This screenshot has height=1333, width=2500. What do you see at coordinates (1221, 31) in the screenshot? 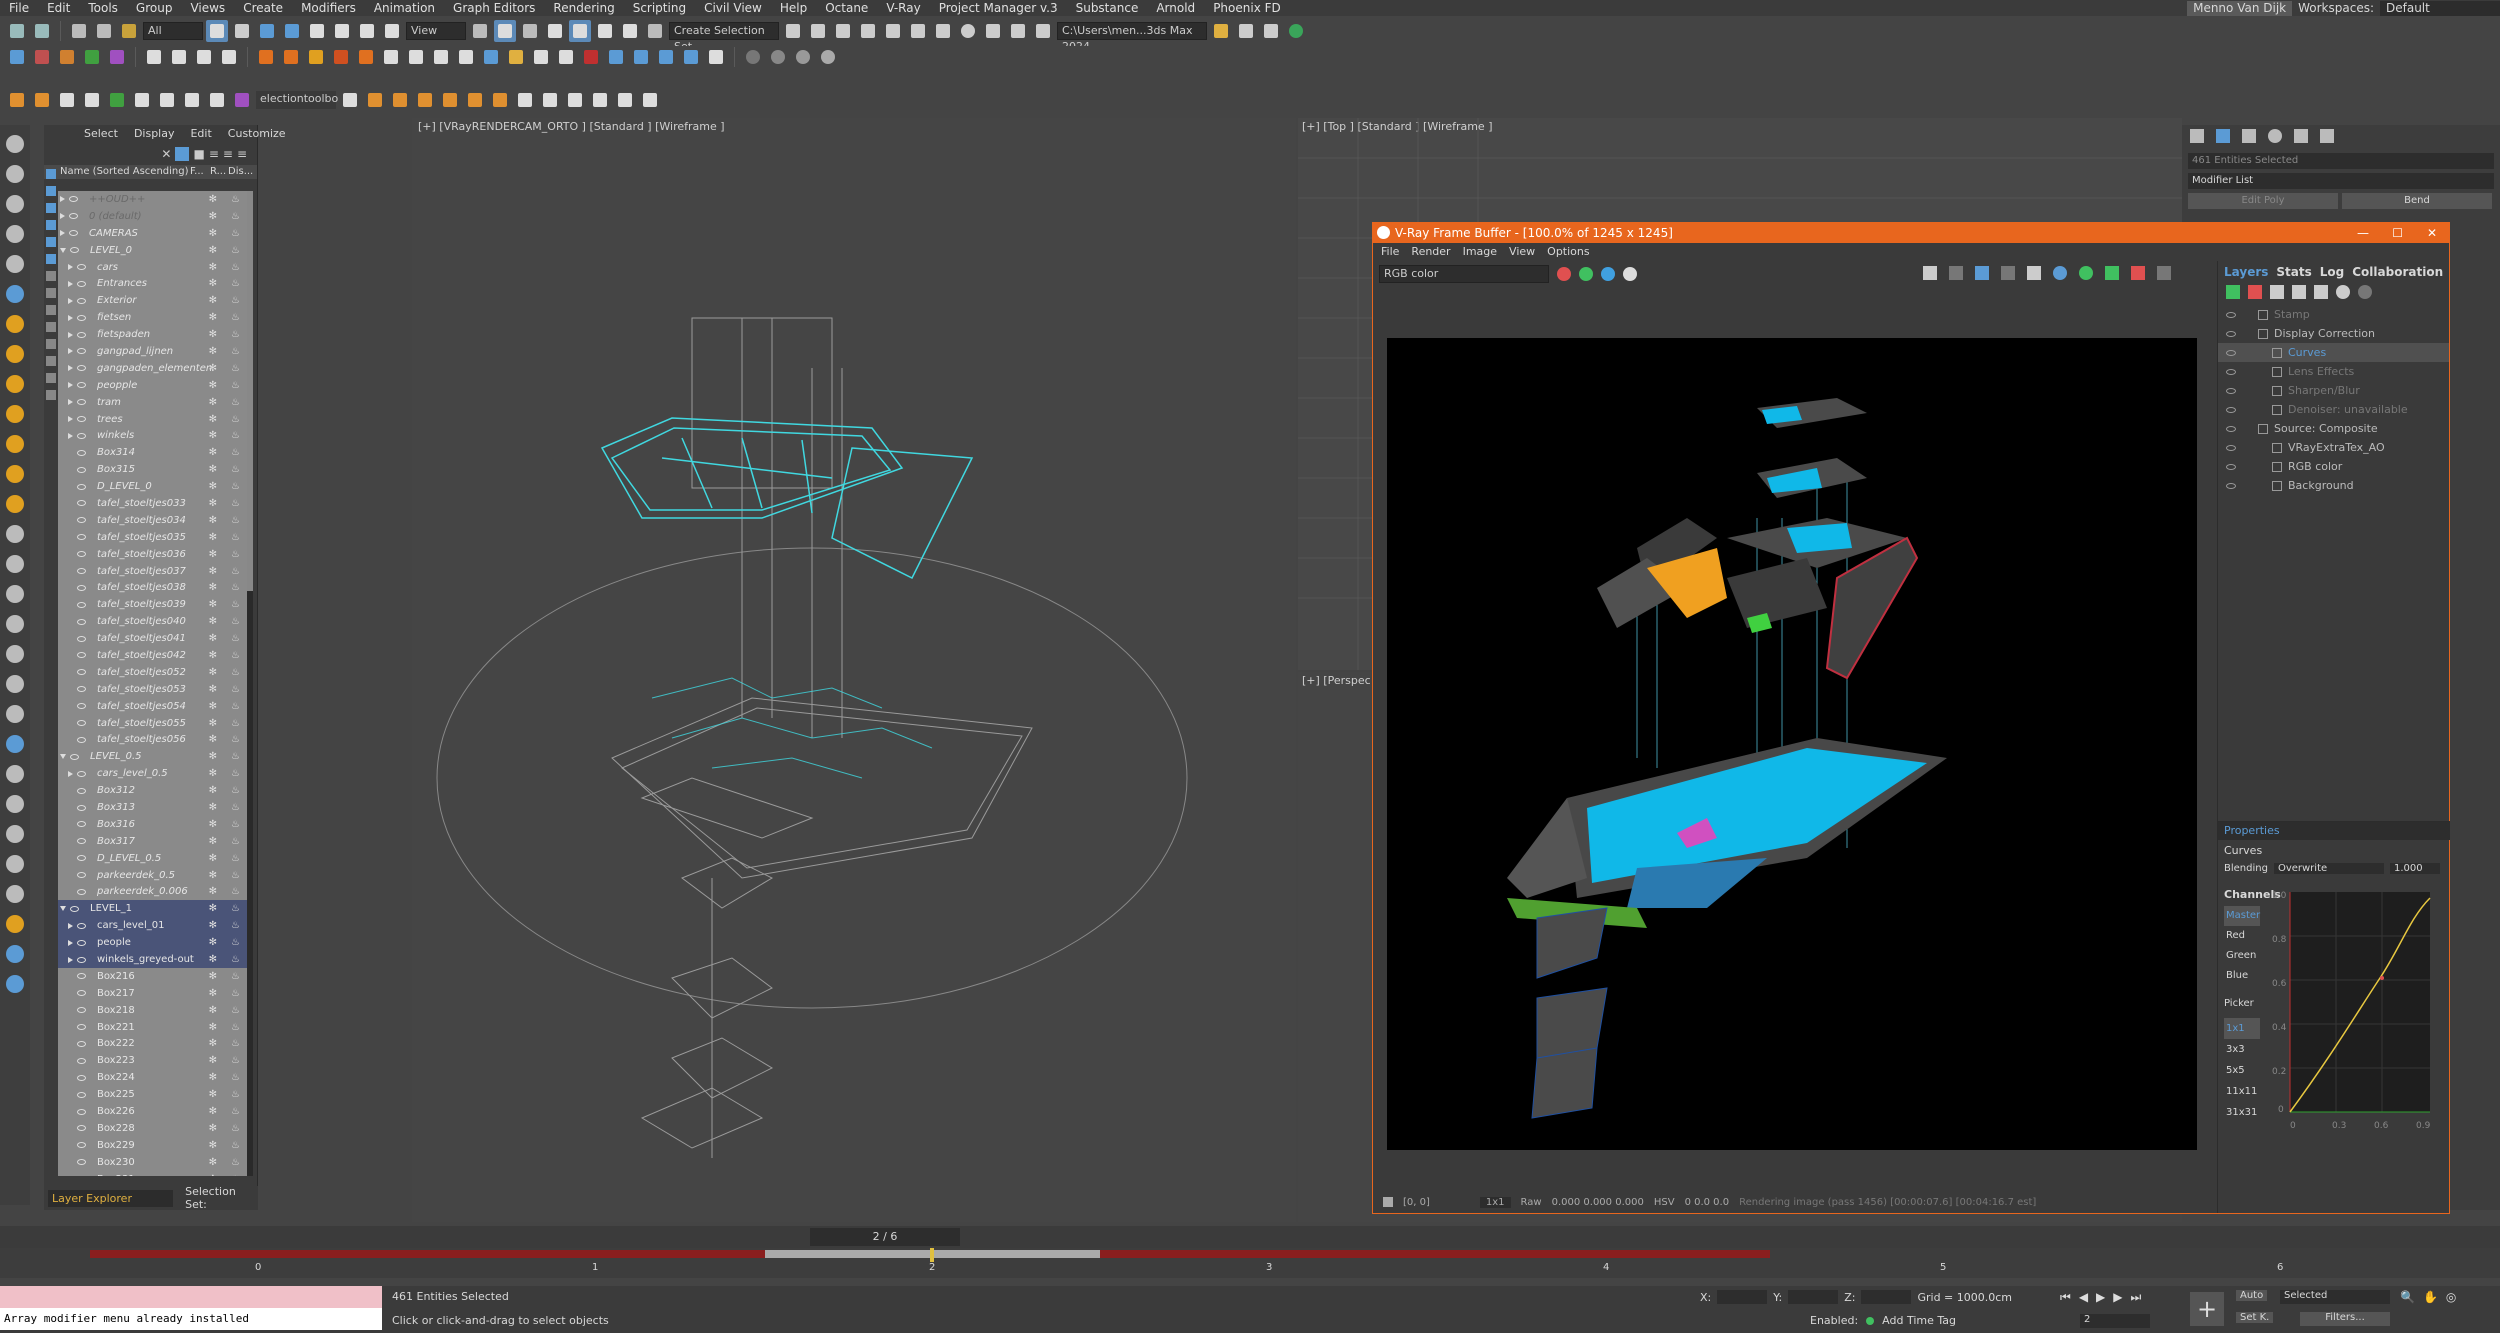
I see `project-folder-icon` at bounding box center [1221, 31].